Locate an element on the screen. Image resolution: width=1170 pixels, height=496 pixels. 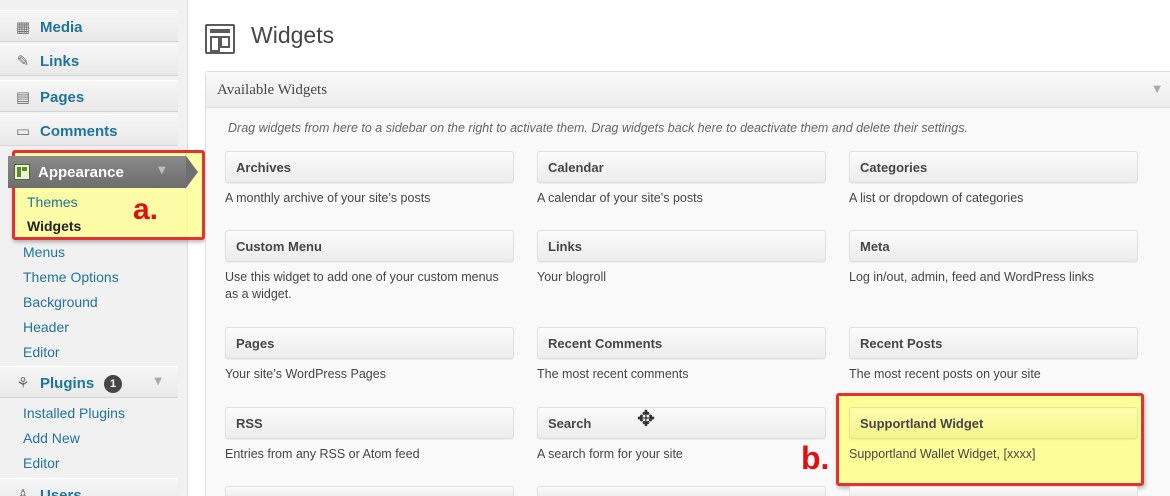
menu-item-plugins: ⚘ Plugins 1 ▼ is located at coordinates (89, 382).